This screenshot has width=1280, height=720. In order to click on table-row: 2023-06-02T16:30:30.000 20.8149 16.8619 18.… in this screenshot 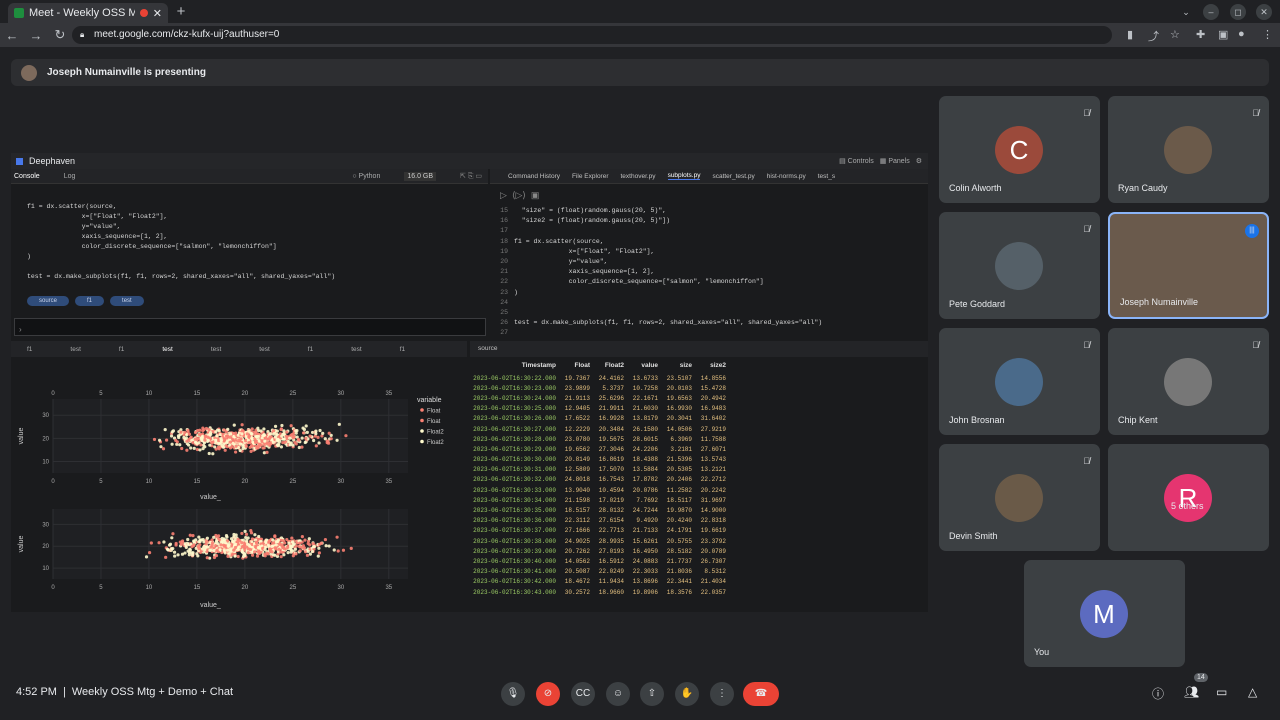, I will do `click(601, 460)`.